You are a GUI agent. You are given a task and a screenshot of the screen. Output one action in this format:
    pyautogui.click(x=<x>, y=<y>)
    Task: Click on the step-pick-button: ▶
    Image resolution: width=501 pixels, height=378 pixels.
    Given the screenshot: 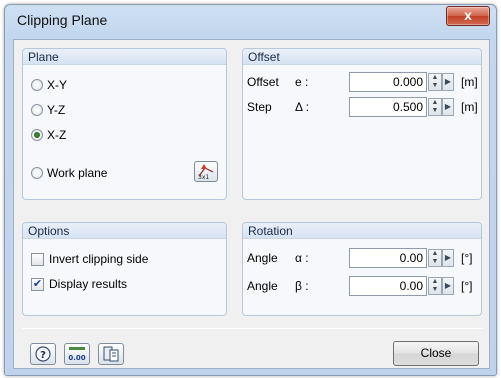 What is the action you would take?
    pyautogui.click(x=448, y=107)
    